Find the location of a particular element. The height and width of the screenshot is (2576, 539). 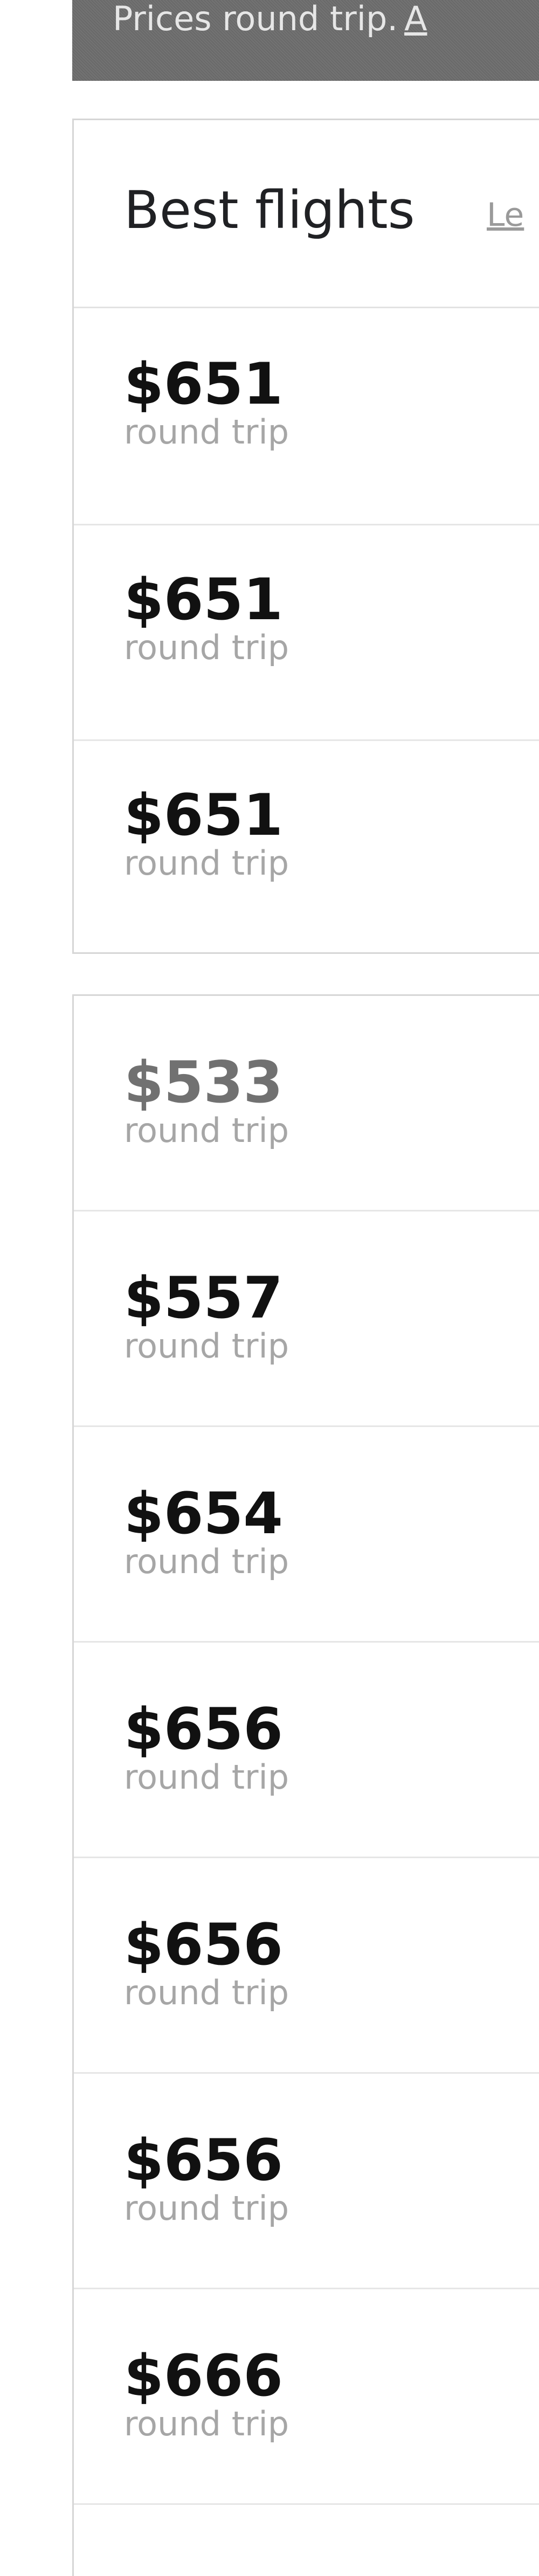

price-info-label: Prices round trip. is located at coordinates (255, 19).